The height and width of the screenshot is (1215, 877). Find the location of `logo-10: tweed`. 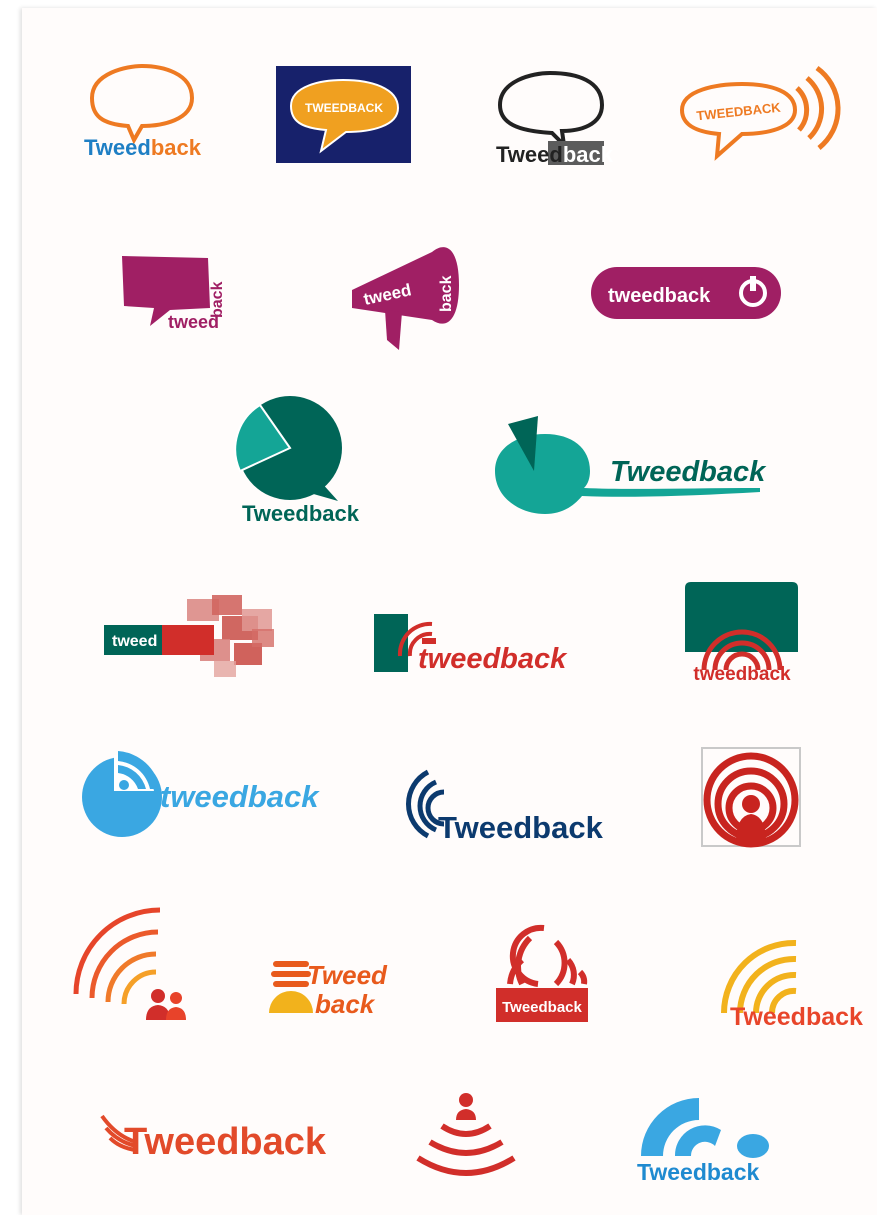

logo-10: tweed is located at coordinates (189, 638).